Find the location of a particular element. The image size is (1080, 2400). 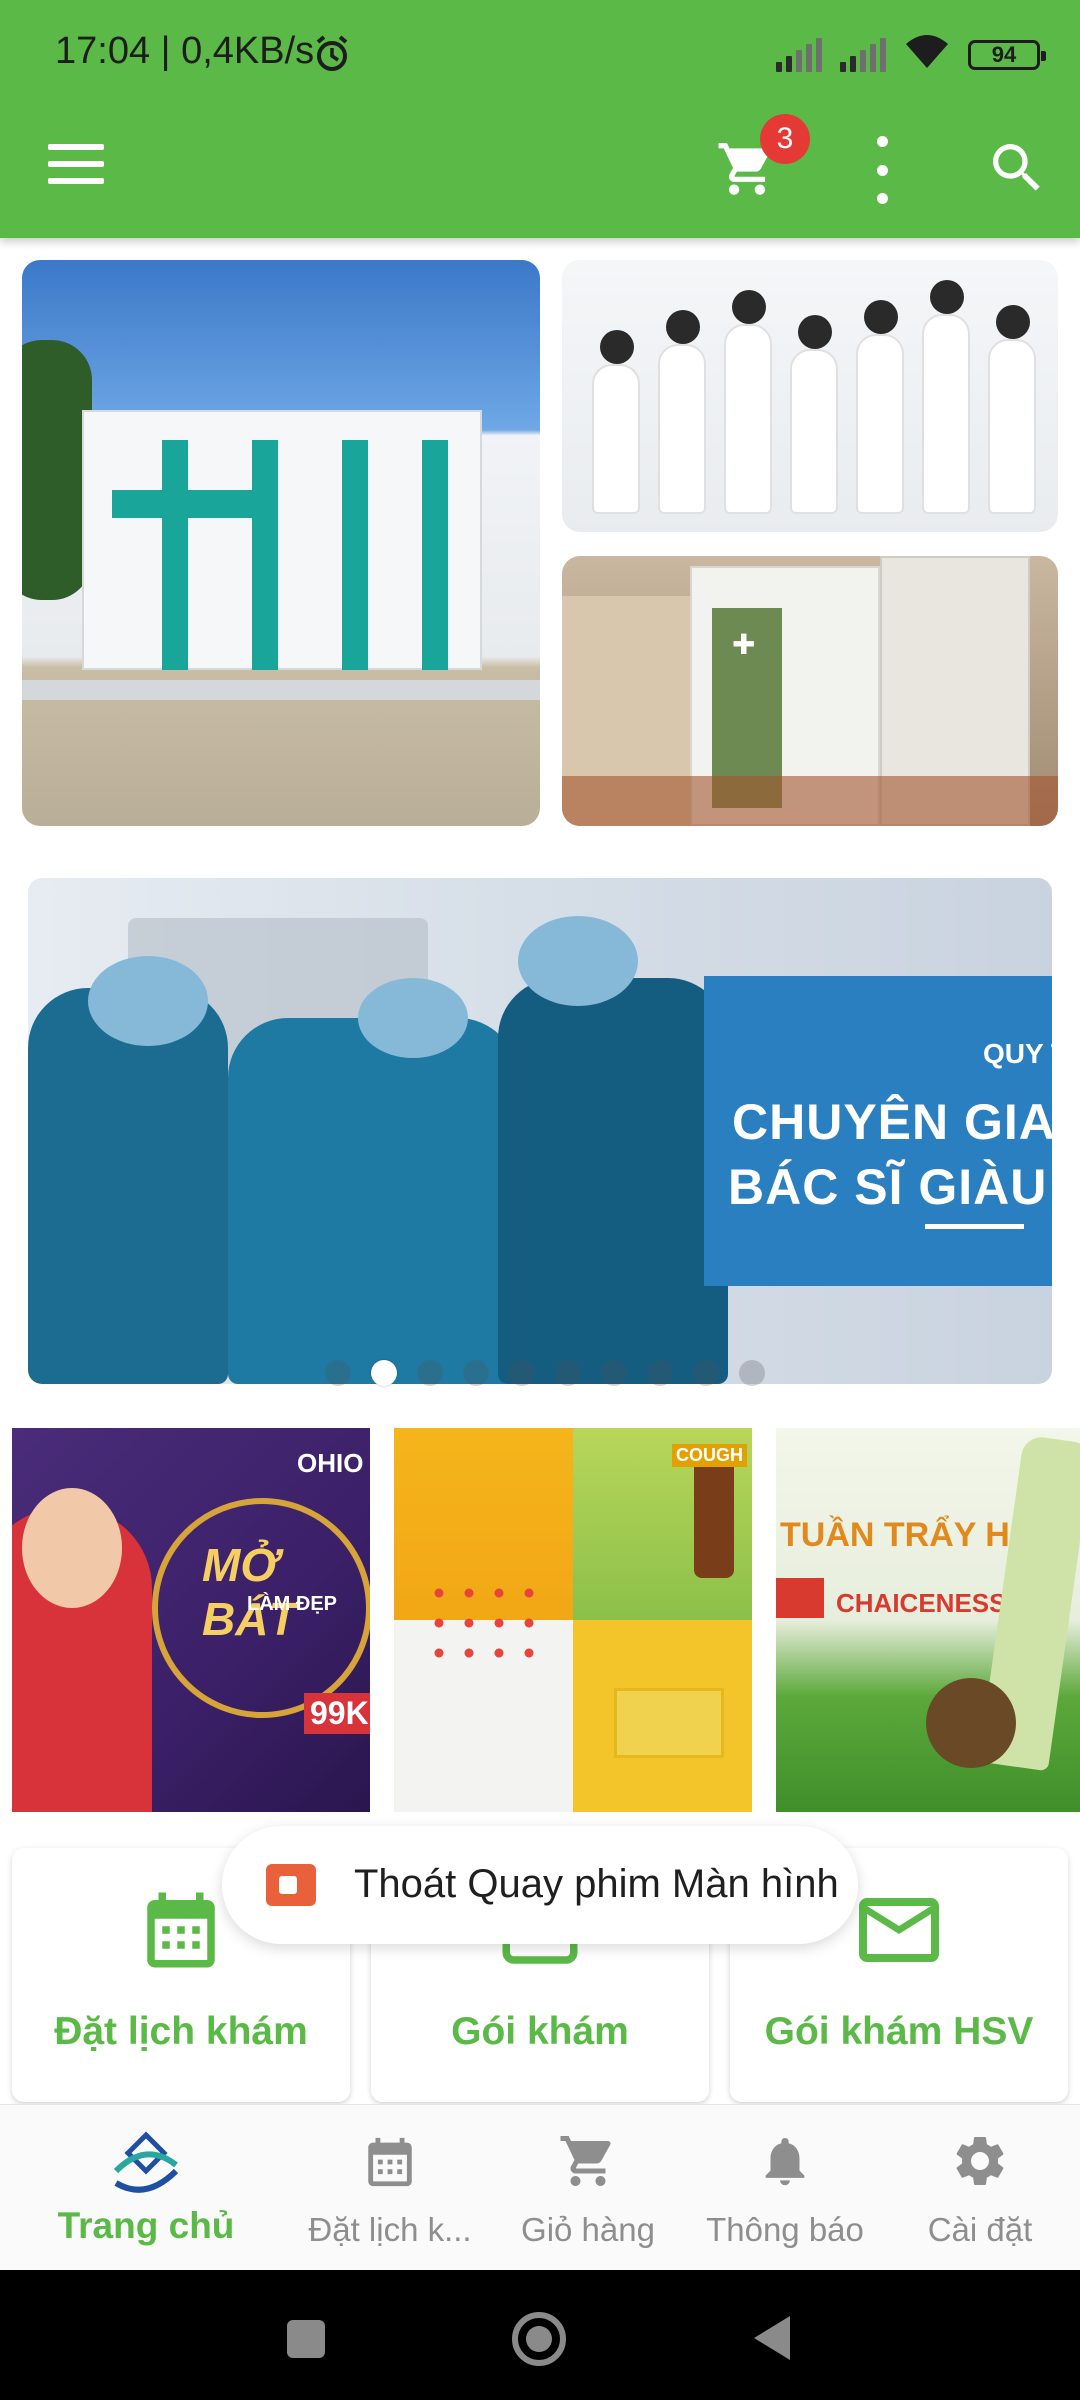

banner-tag: QUY T is located at coordinates (1017, 1053).